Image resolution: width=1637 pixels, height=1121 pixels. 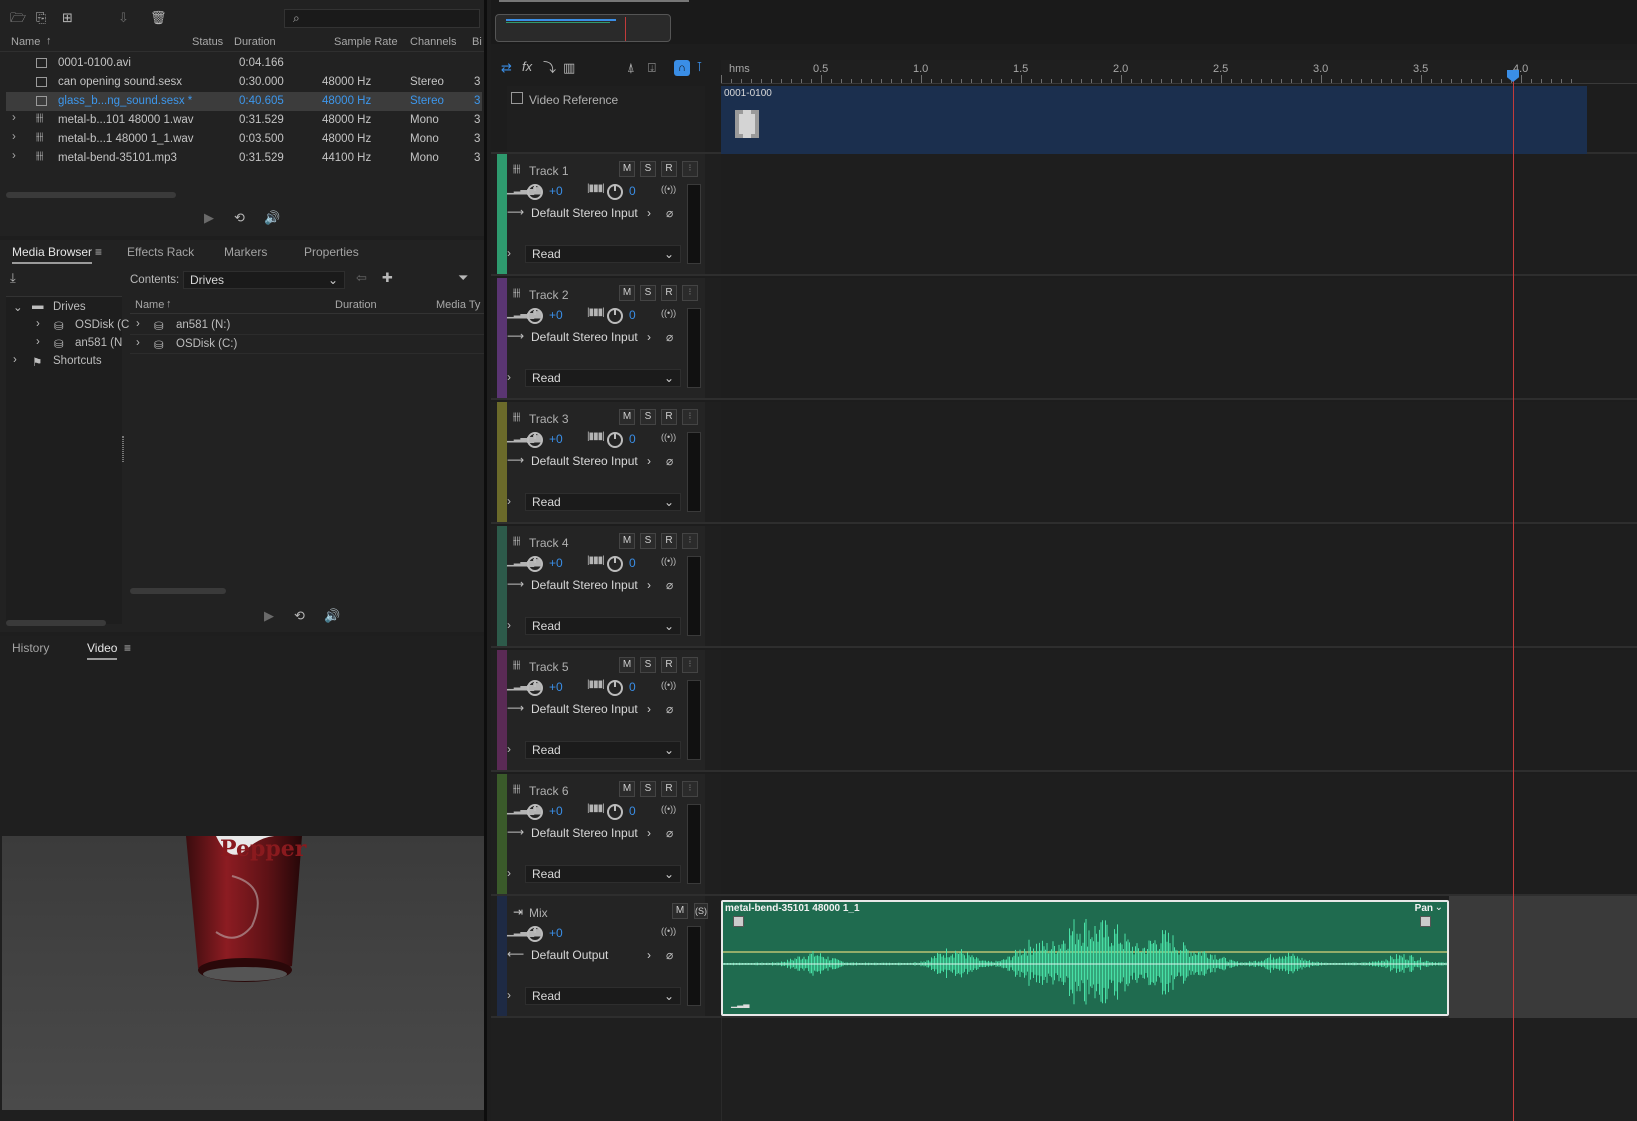 I want to click on chevron-down-icon: ⌄, so click(x=1439, y=907).